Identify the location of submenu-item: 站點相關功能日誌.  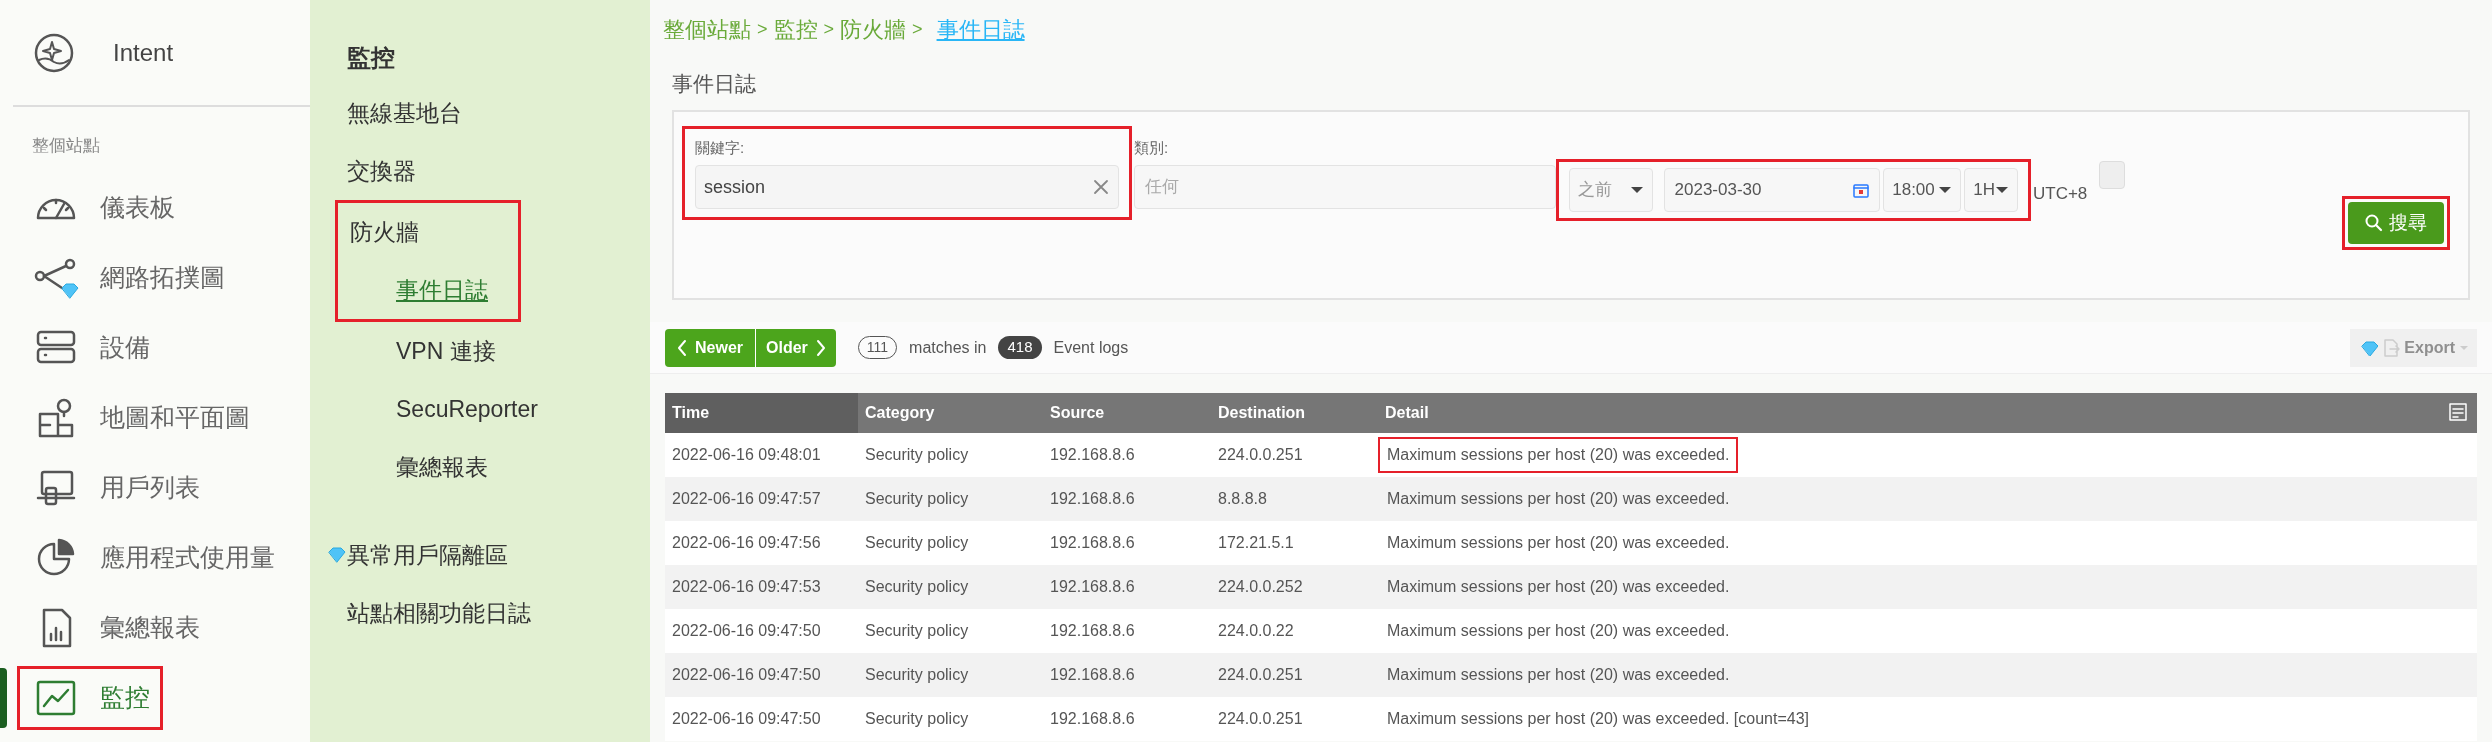
(433, 613).